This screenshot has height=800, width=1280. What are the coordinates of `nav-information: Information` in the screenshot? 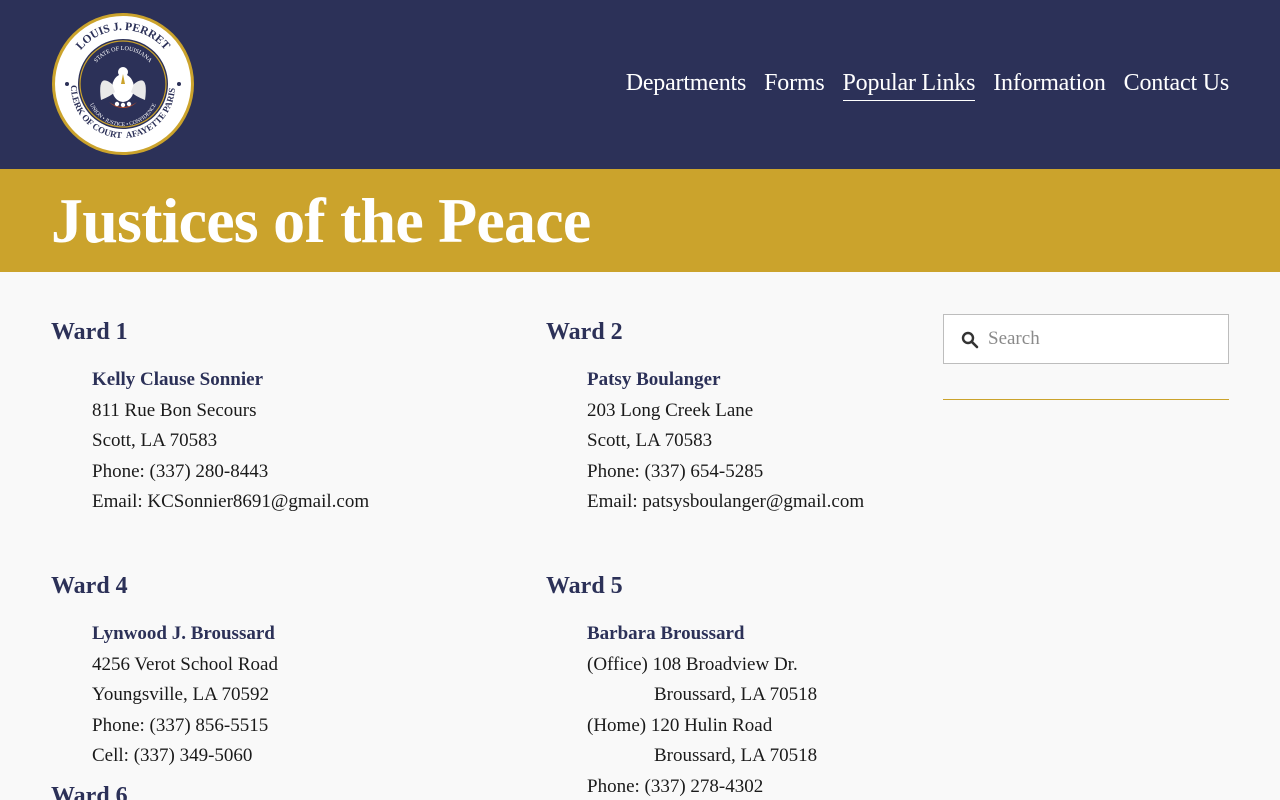 It's located at (1049, 83).